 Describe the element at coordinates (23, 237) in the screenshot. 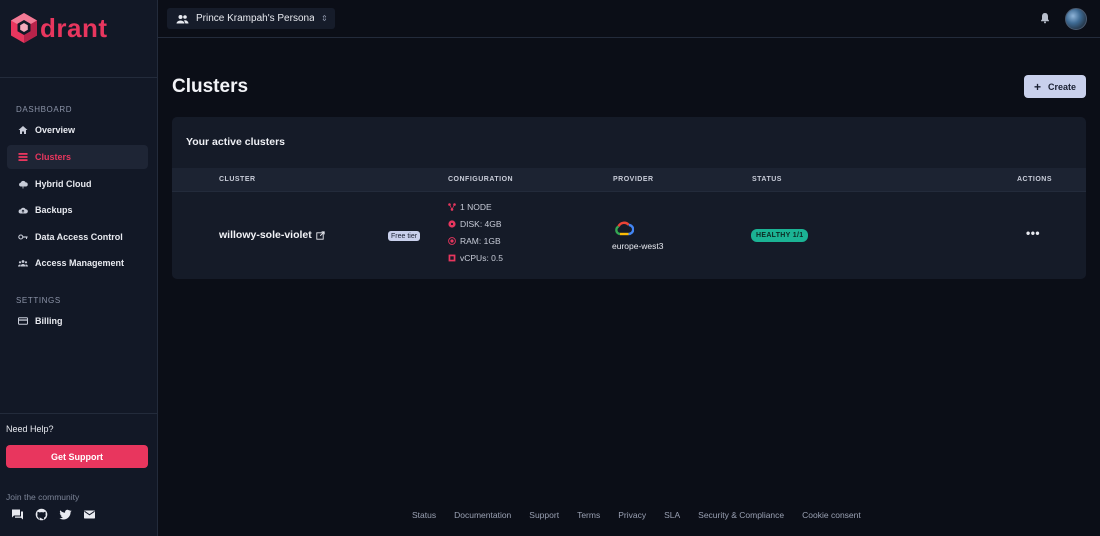

I see `key-icon` at that location.